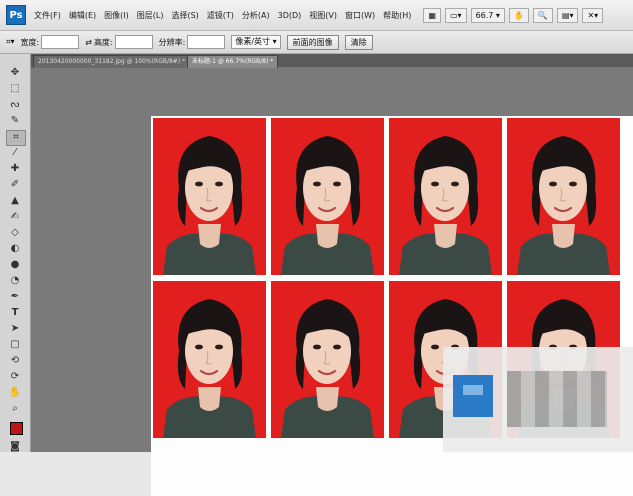  What do you see at coordinates (360, 15) in the screenshot?
I see `menu-window: 窗口(W)` at bounding box center [360, 15].